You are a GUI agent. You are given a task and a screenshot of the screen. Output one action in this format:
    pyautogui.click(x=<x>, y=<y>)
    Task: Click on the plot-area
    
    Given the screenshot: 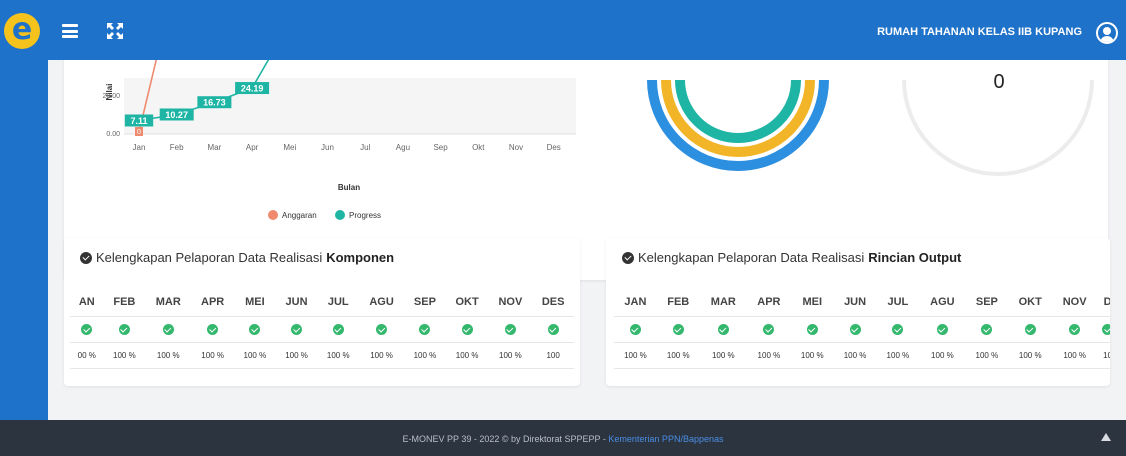 What is the action you would take?
    pyautogui.click(x=350, y=106)
    